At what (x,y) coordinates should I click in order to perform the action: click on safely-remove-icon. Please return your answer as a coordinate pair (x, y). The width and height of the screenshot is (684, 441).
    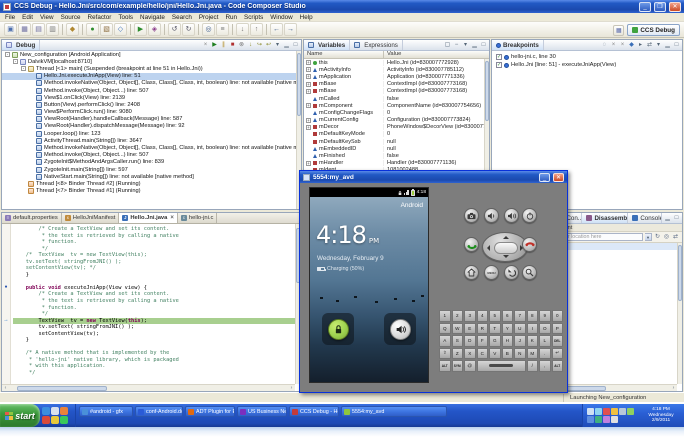
    Looking at the image, I should click on (614, 419).